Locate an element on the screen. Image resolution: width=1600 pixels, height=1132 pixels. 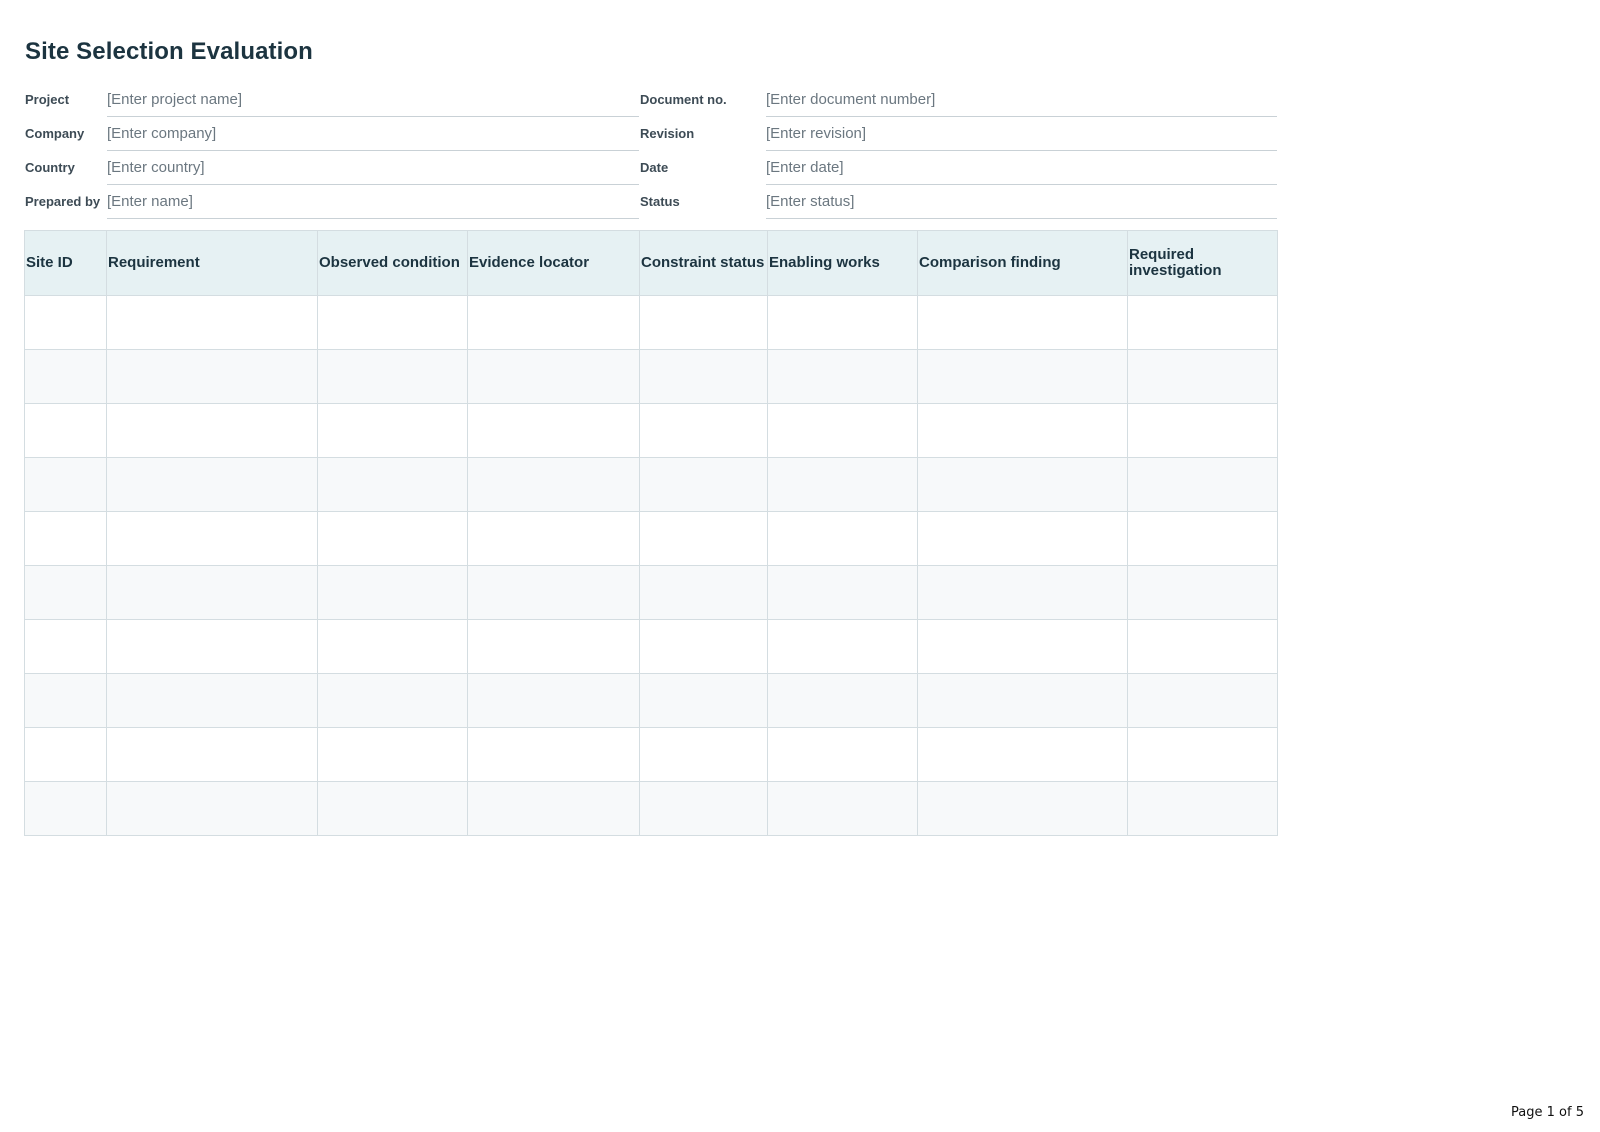
status-field: [Enter status] is located at coordinates (1021, 202).